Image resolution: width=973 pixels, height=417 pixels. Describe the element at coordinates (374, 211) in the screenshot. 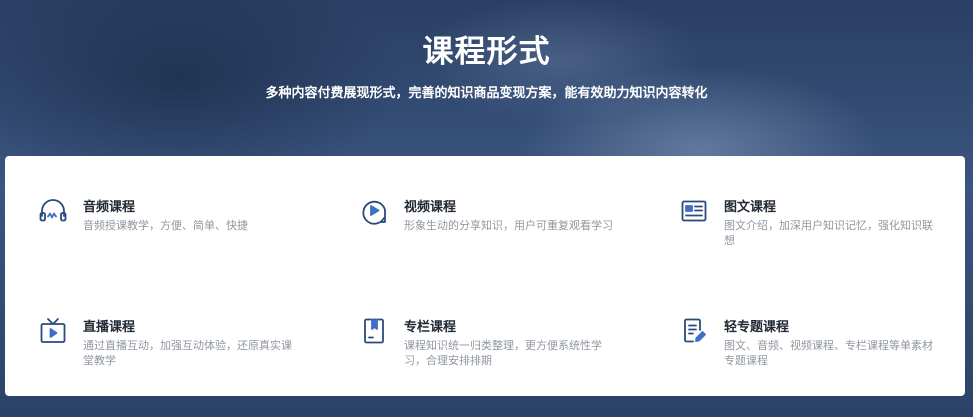

I see `video-play-icon` at that location.